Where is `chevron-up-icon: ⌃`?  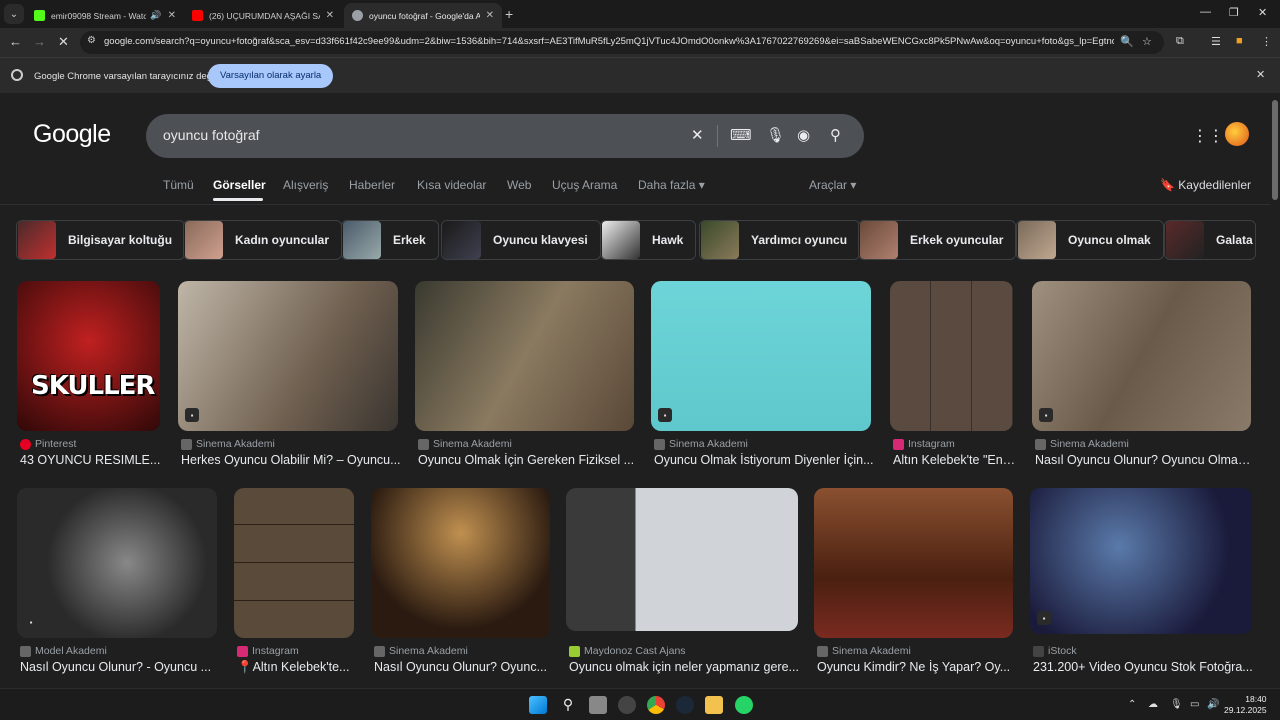
chevron-up-icon: ⌃ is located at coordinates (1132, 704).